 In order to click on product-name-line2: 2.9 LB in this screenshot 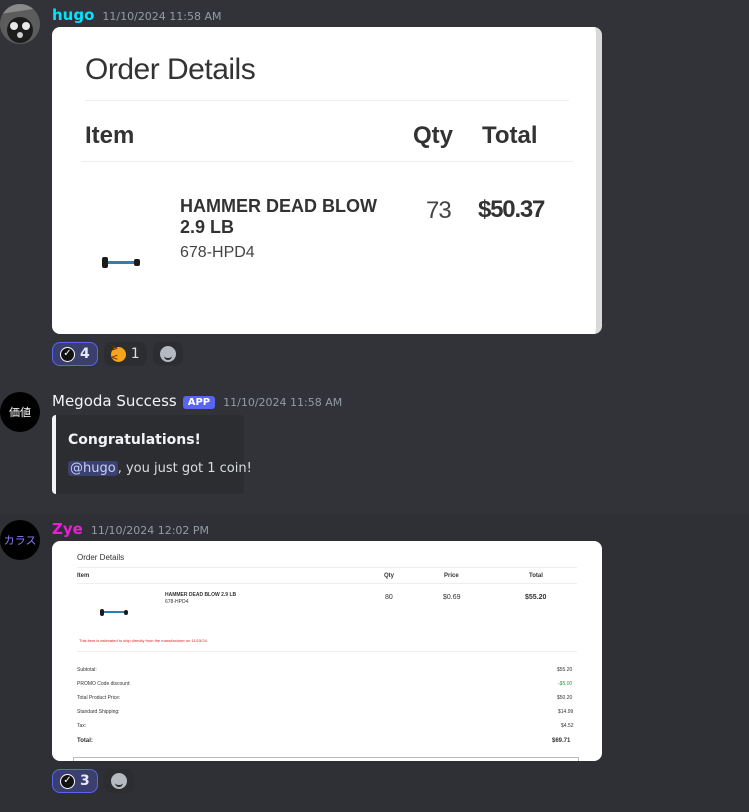, I will do `click(207, 227)`.